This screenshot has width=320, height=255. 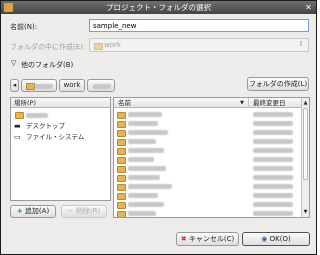 I want to click on cancel-button: ✖ キャンセル(C), so click(x=207, y=239).